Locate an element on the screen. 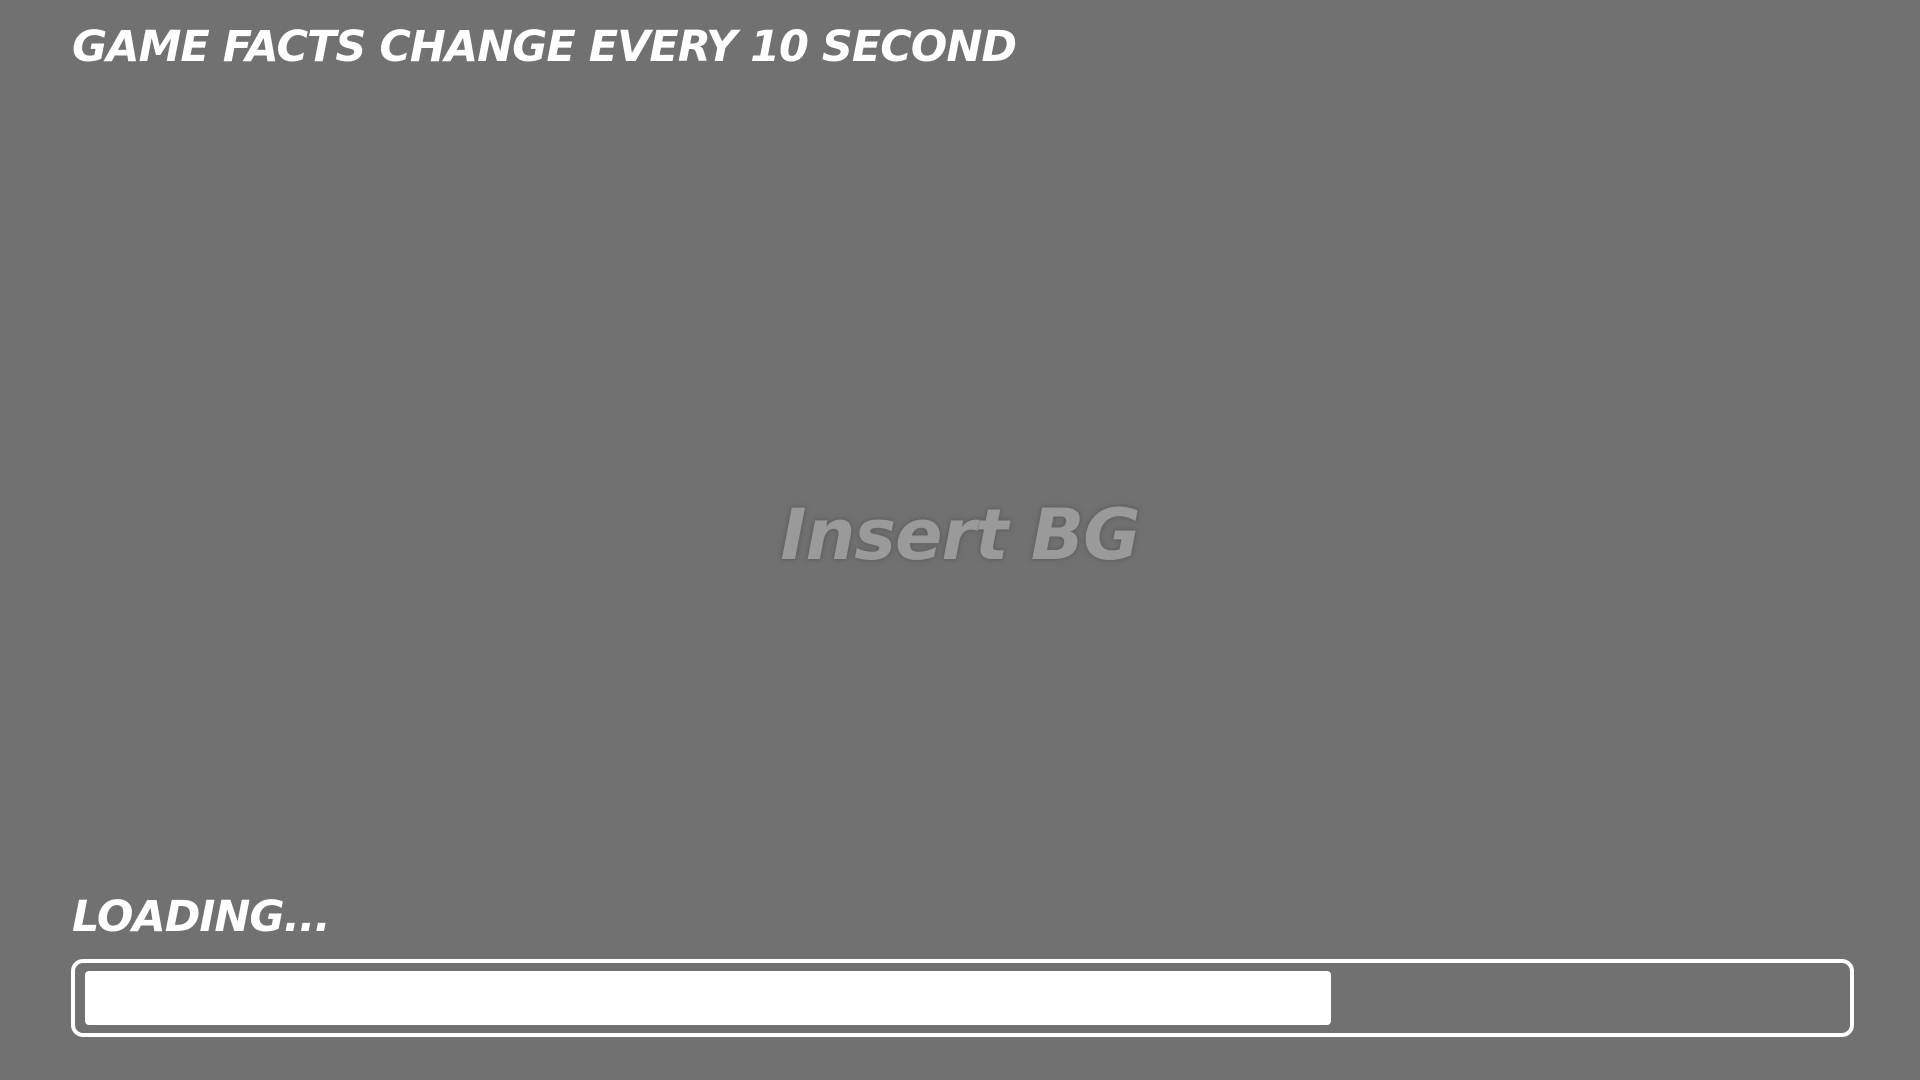  loading-progress-bar is located at coordinates (962, 998).